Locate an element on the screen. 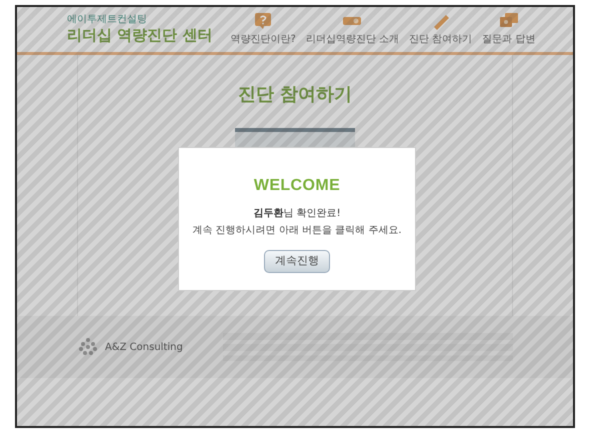 The width and height of the screenshot is (590, 430). site-title: 리더십 역량진단 센터 is located at coordinates (139, 36).